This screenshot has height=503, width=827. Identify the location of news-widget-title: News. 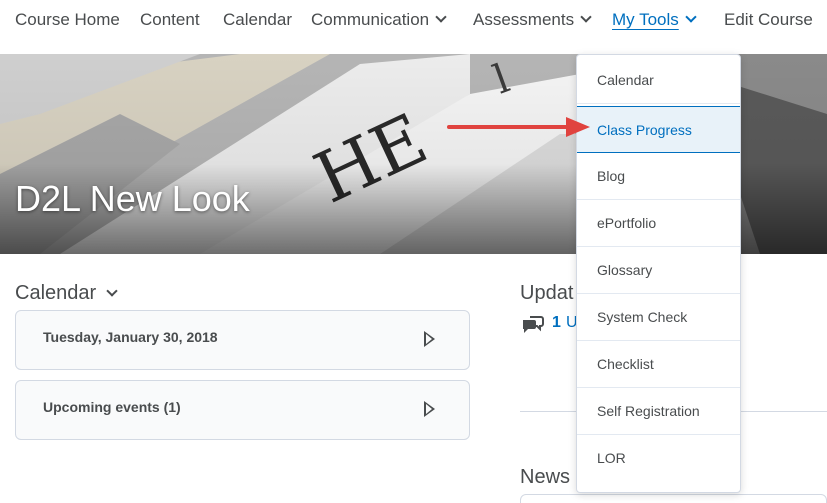
(545, 477).